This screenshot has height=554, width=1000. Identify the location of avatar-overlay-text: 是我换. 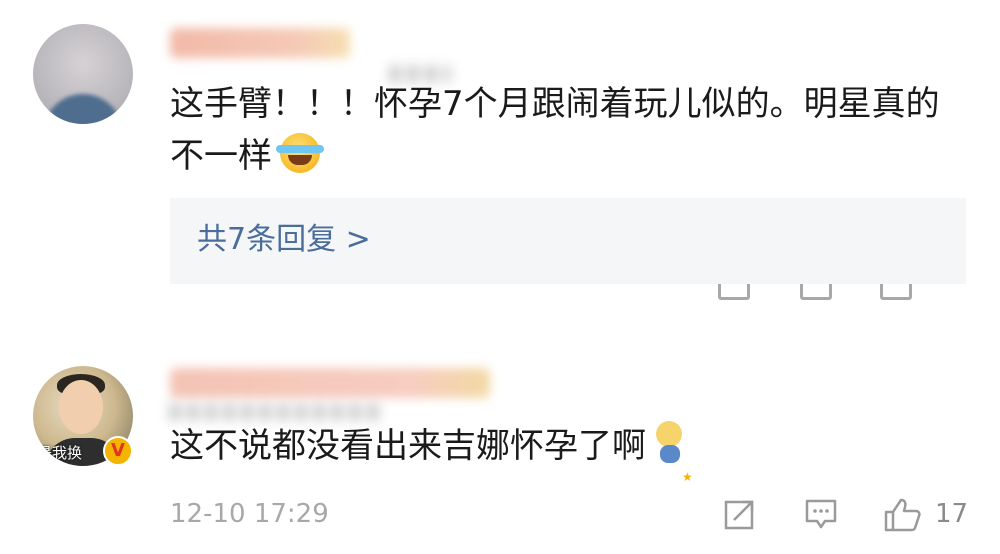
(60, 453).